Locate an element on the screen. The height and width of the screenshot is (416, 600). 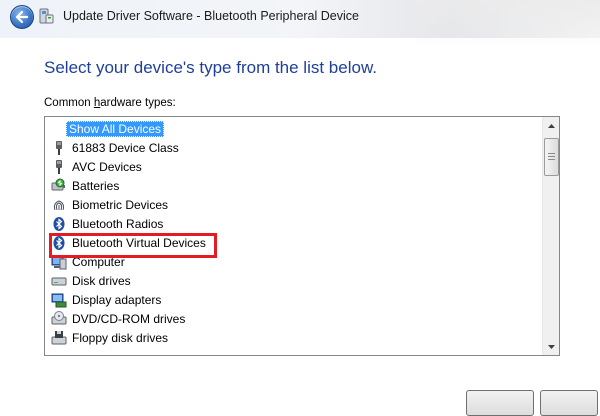
list-item-avc-devices: AVC Devices is located at coordinates (97, 166).